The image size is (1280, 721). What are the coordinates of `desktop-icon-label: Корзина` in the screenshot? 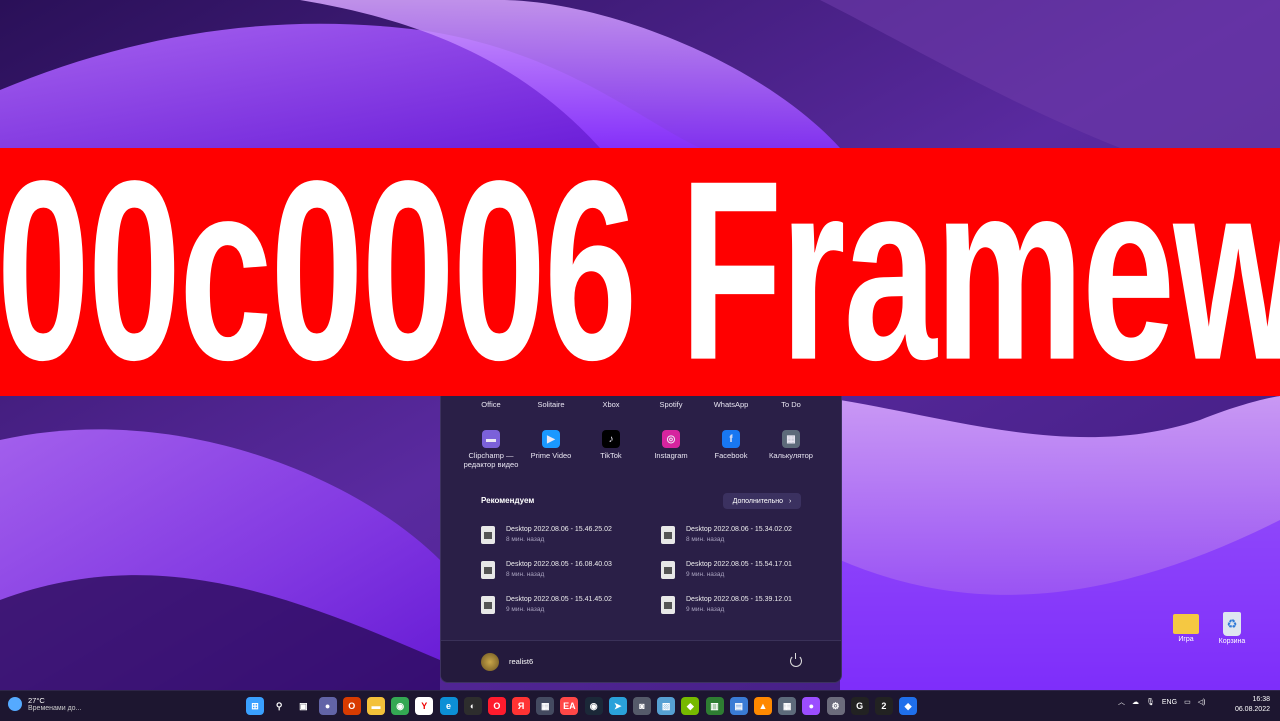 It's located at (1232, 641).